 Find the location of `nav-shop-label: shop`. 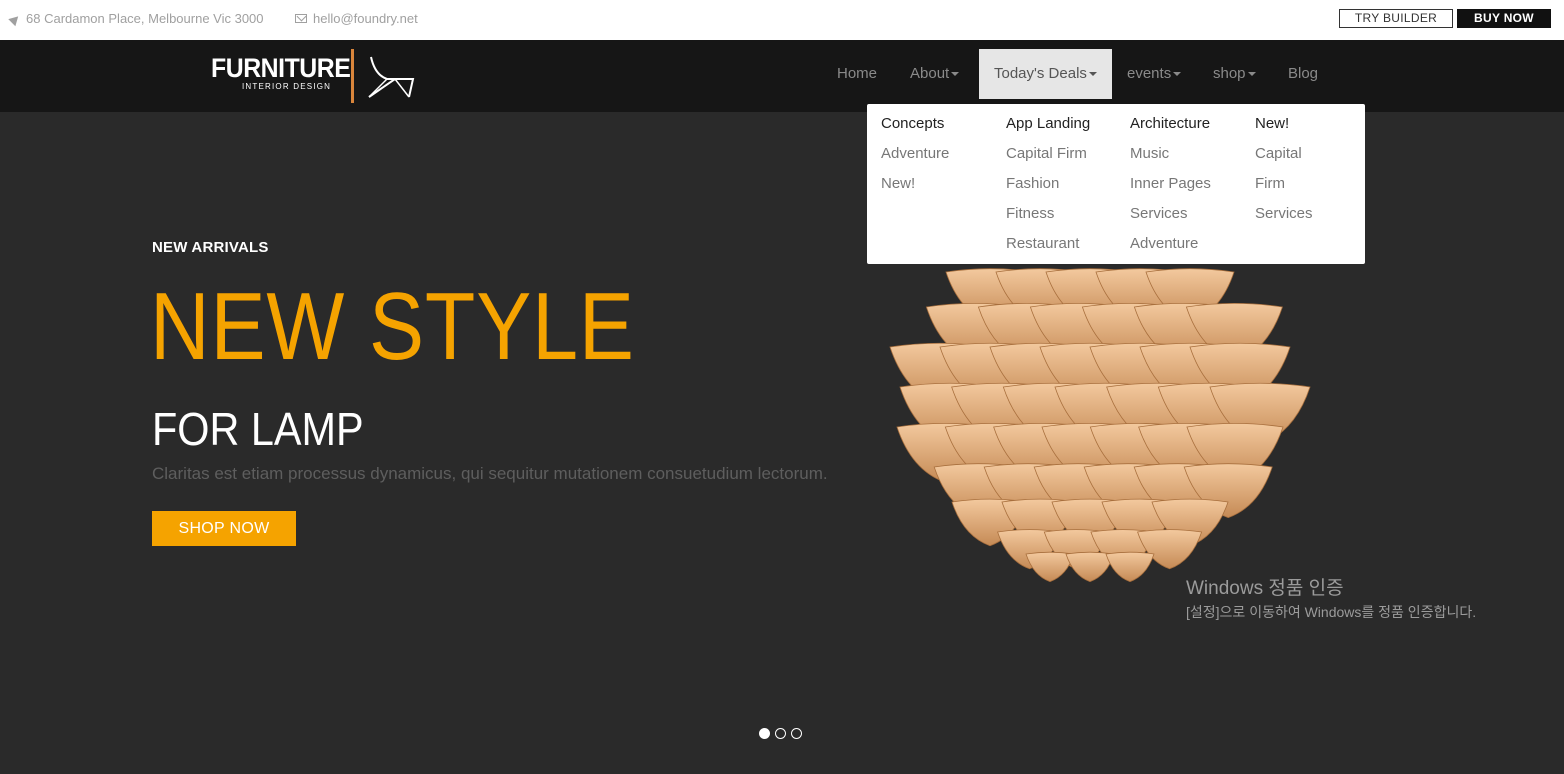

nav-shop-label: shop is located at coordinates (1229, 73).